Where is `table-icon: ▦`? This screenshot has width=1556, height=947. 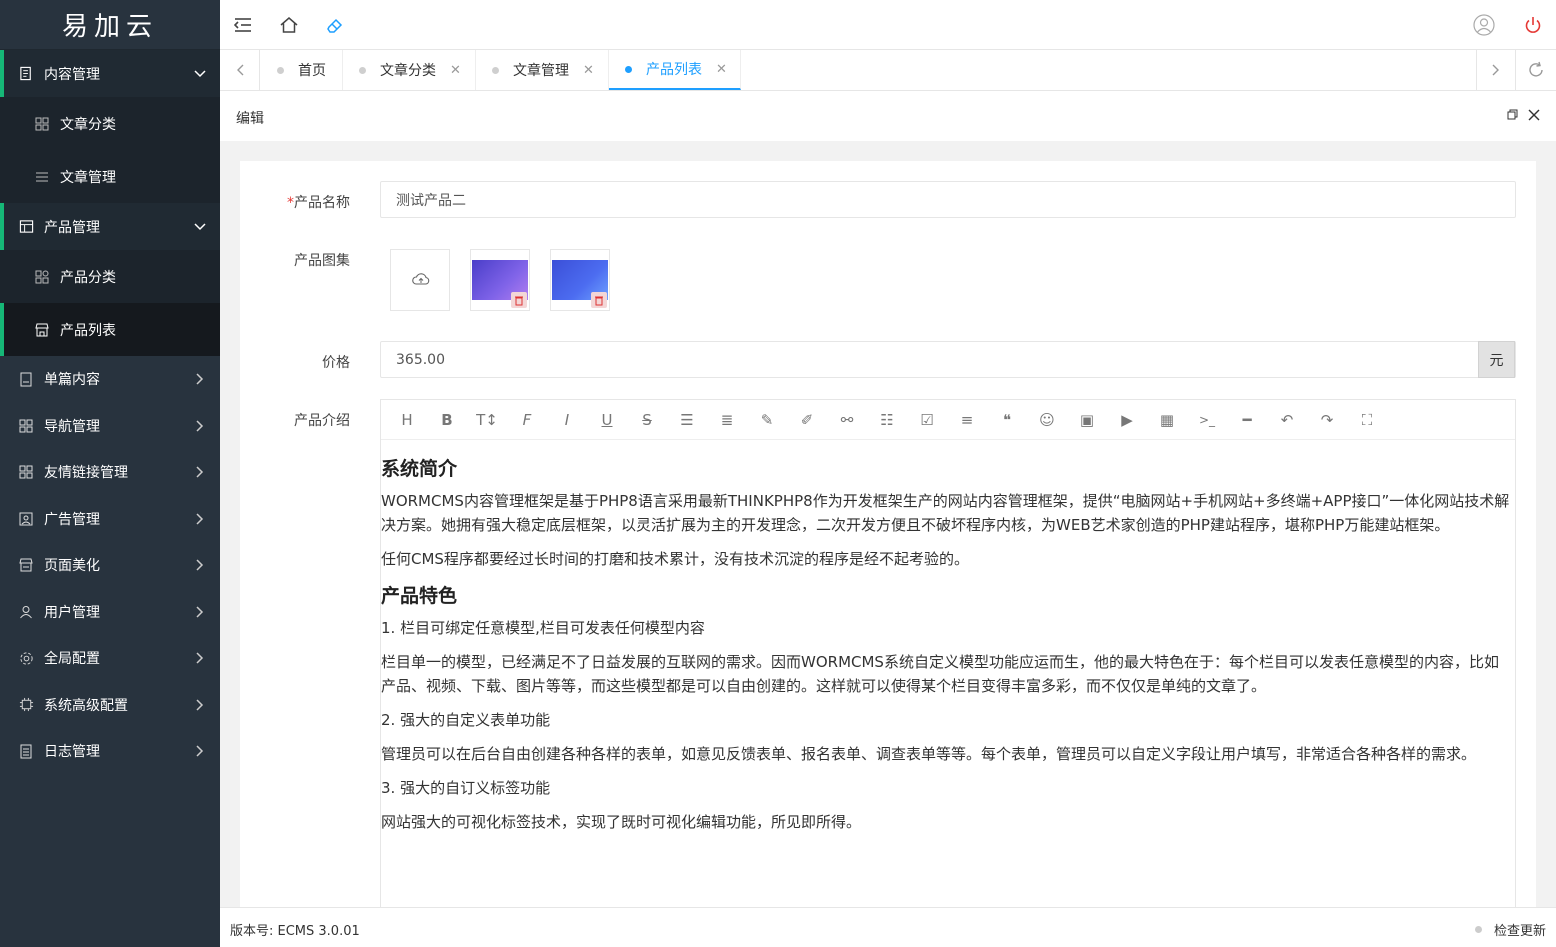
table-icon: ▦ is located at coordinates (1167, 420).